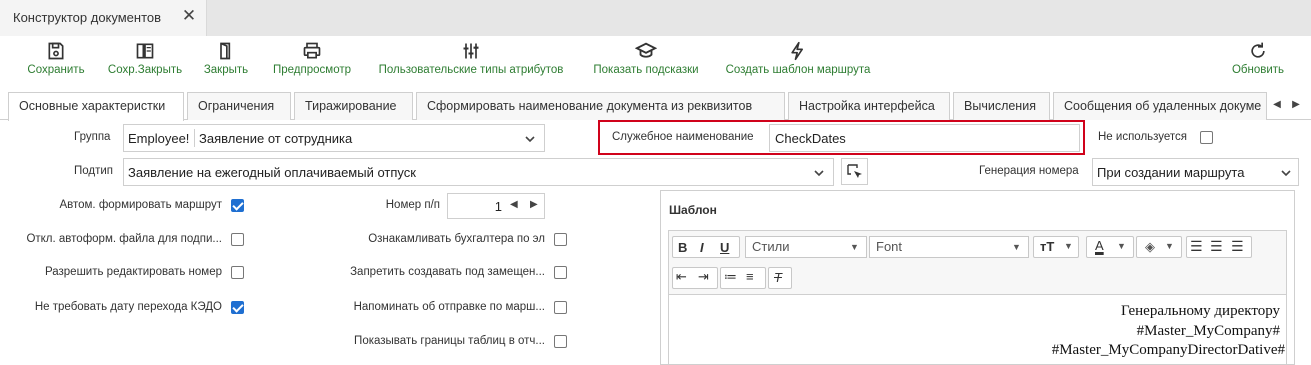 This screenshot has width=1311, height=365. What do you see at coordinates (56, 51) in the screenshot?
I see `floppy-icon` at bounding box center [56, 51].